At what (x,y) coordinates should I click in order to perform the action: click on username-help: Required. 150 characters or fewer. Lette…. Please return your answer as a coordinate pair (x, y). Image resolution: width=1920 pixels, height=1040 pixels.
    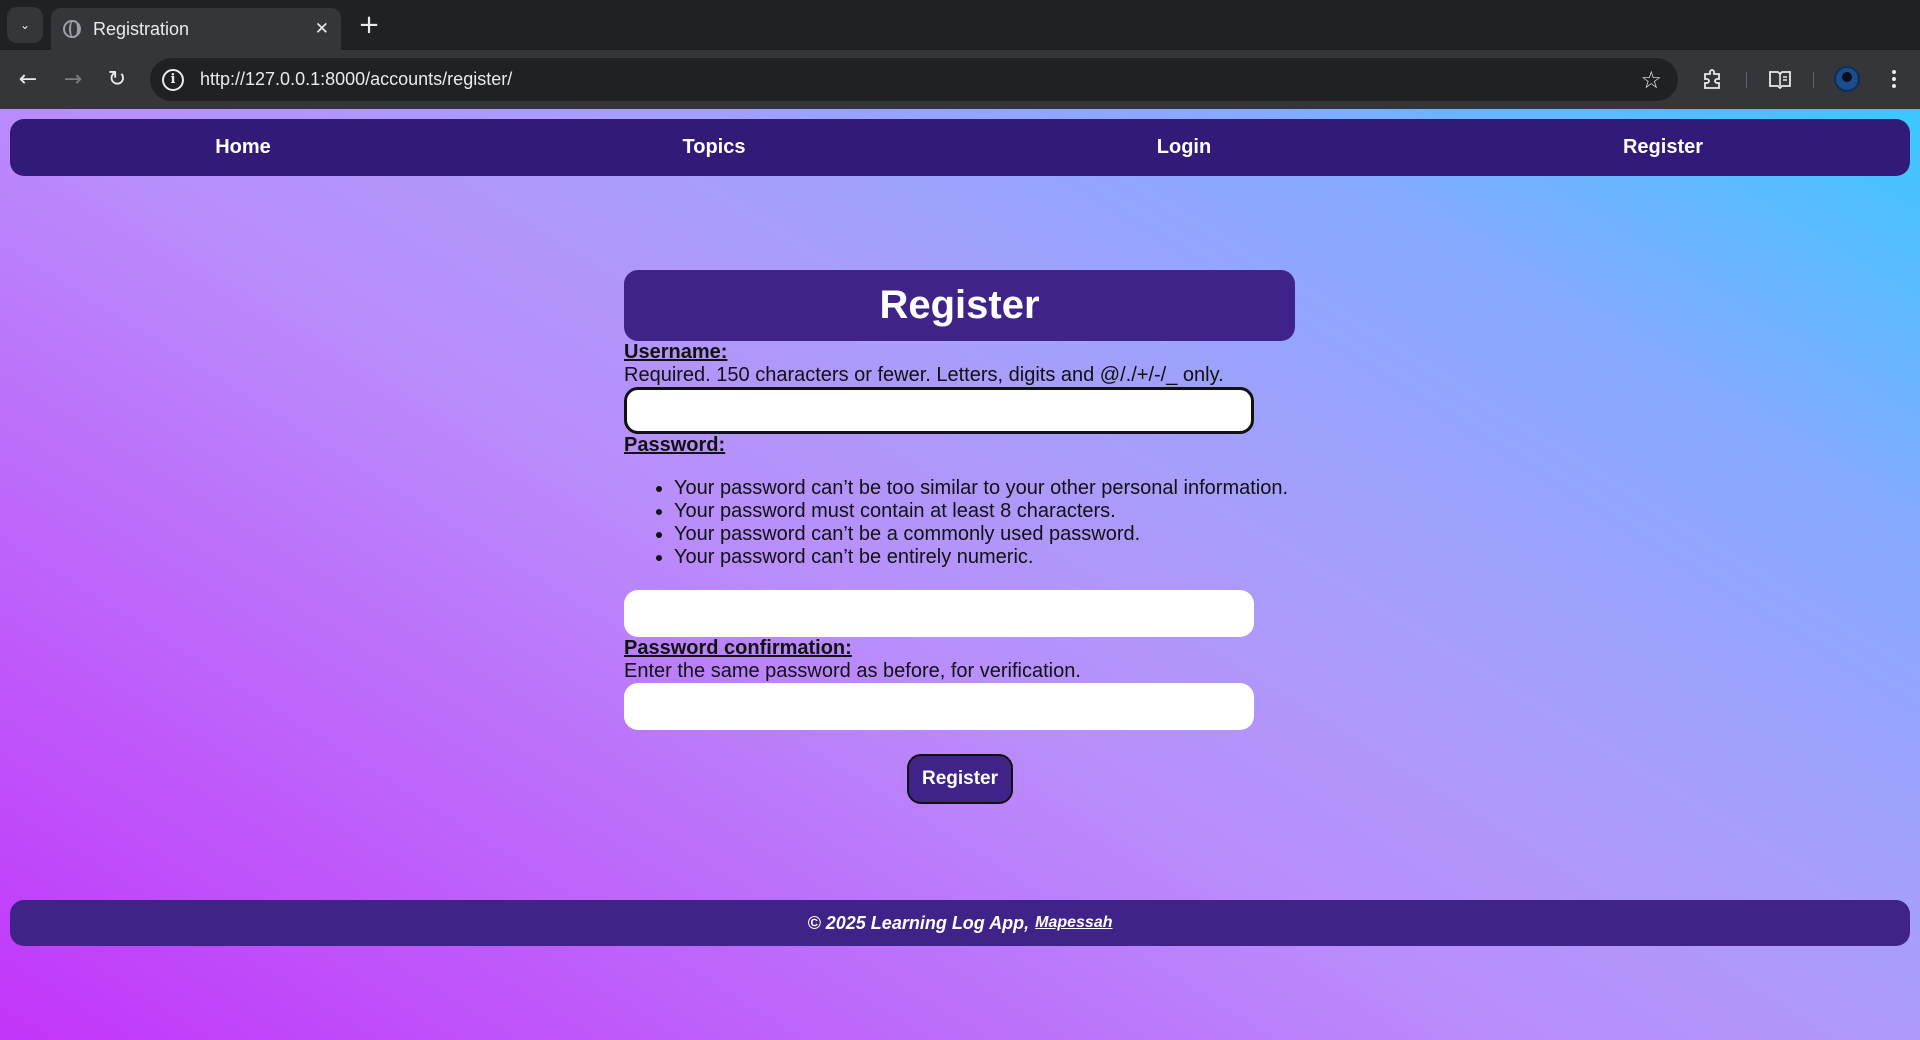
    Looking at the image, I should click on (924, 375).